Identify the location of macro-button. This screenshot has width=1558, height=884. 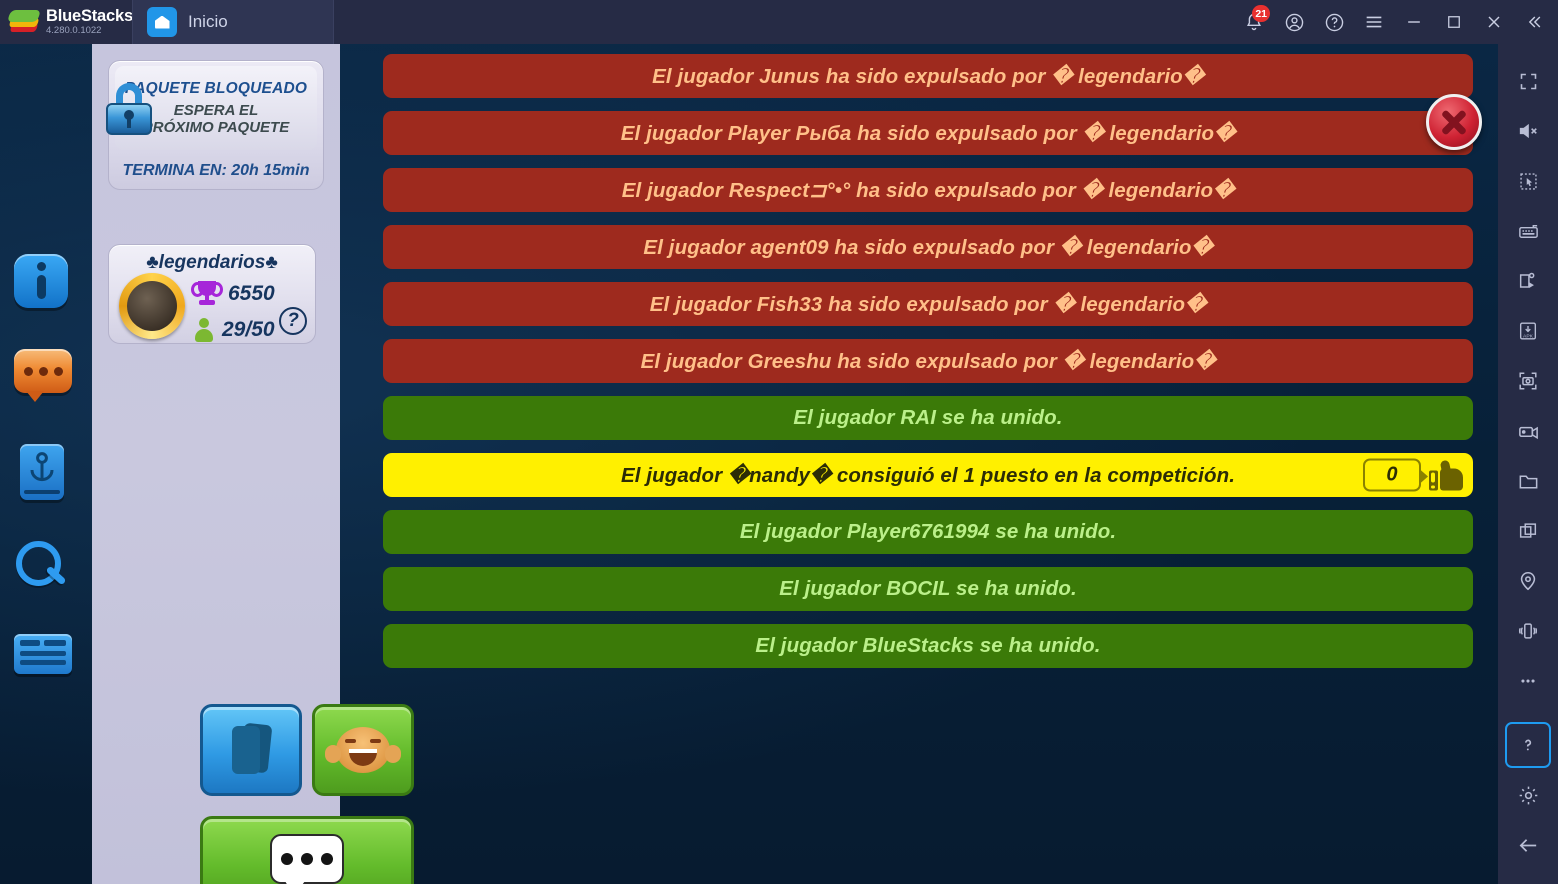
(1528, 281).